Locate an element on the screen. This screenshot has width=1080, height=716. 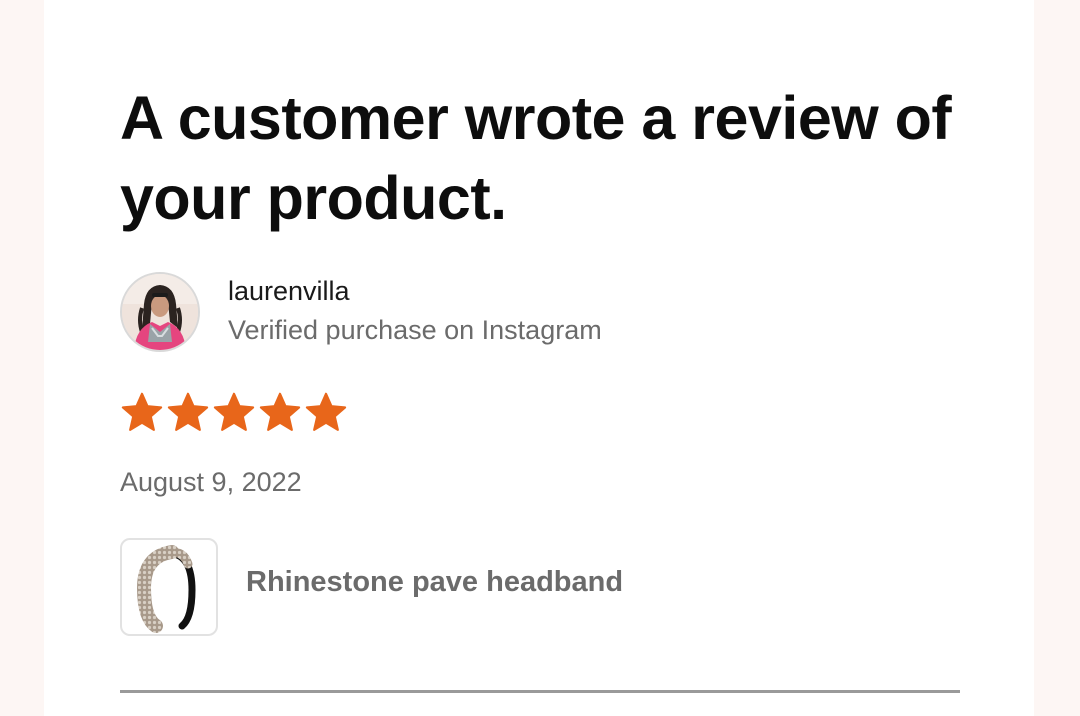
reviewer-avatar is located at coordinates (160, 312).